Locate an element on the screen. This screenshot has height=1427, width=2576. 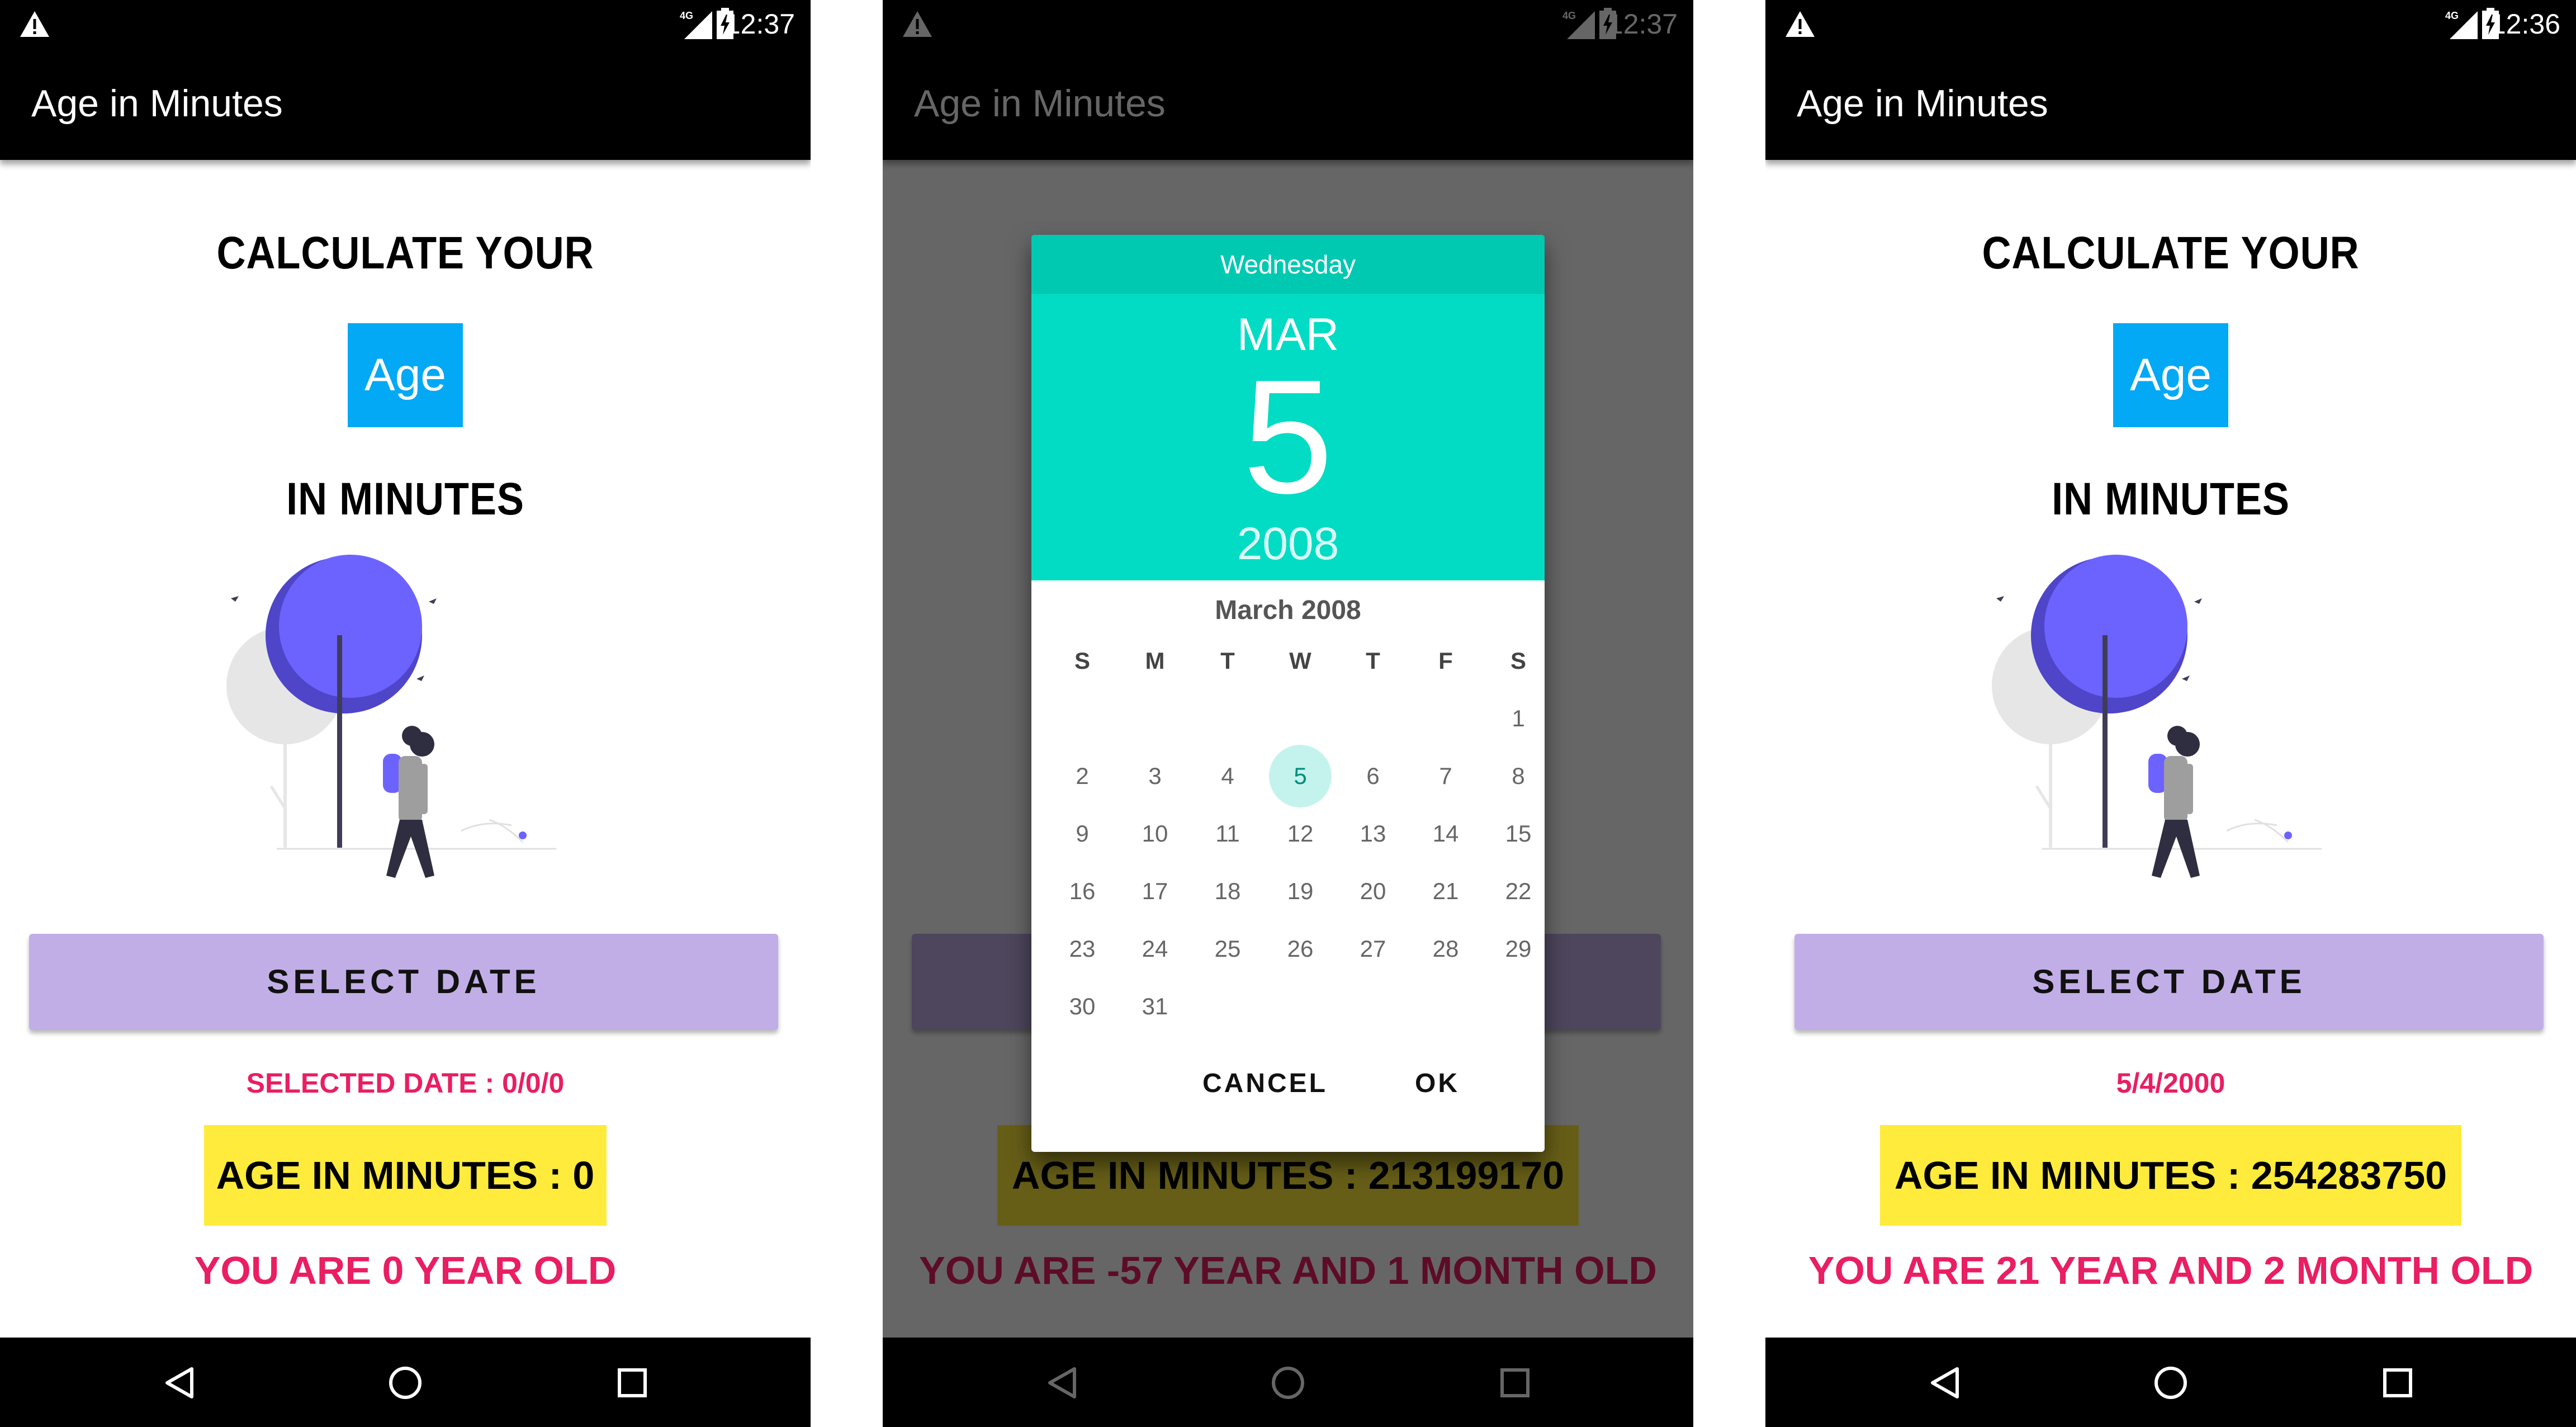
calendar-weekday-row: SMTWTFS is located at coordinates (1296, 660).